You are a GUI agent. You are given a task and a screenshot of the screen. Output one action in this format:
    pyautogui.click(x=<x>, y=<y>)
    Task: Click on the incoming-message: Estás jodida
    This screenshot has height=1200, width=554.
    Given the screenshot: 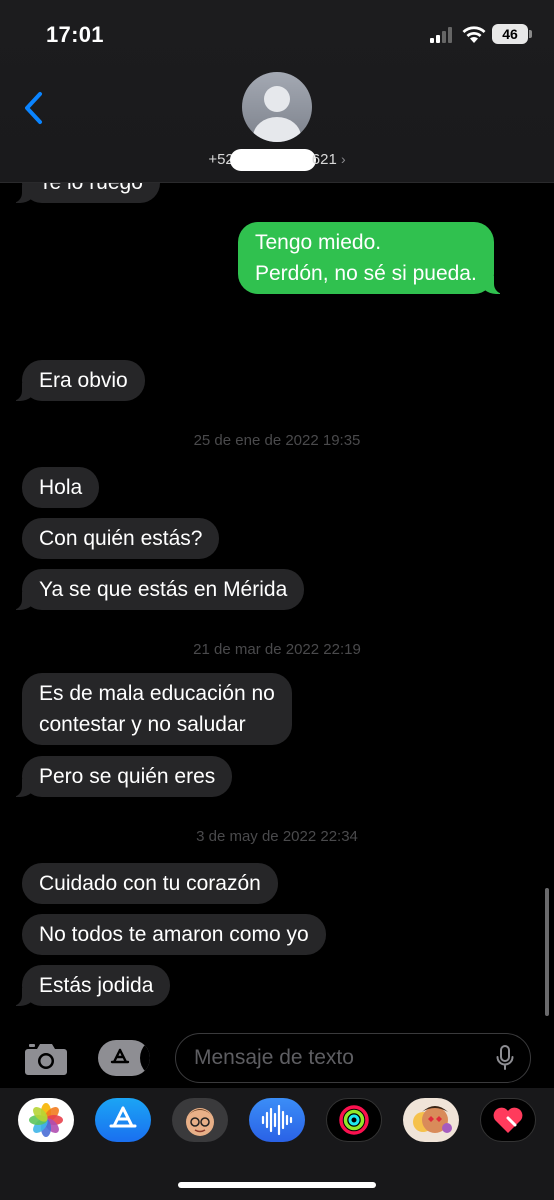 What is the action you would take?
    pyautogui.click(x=89, y=985)
    